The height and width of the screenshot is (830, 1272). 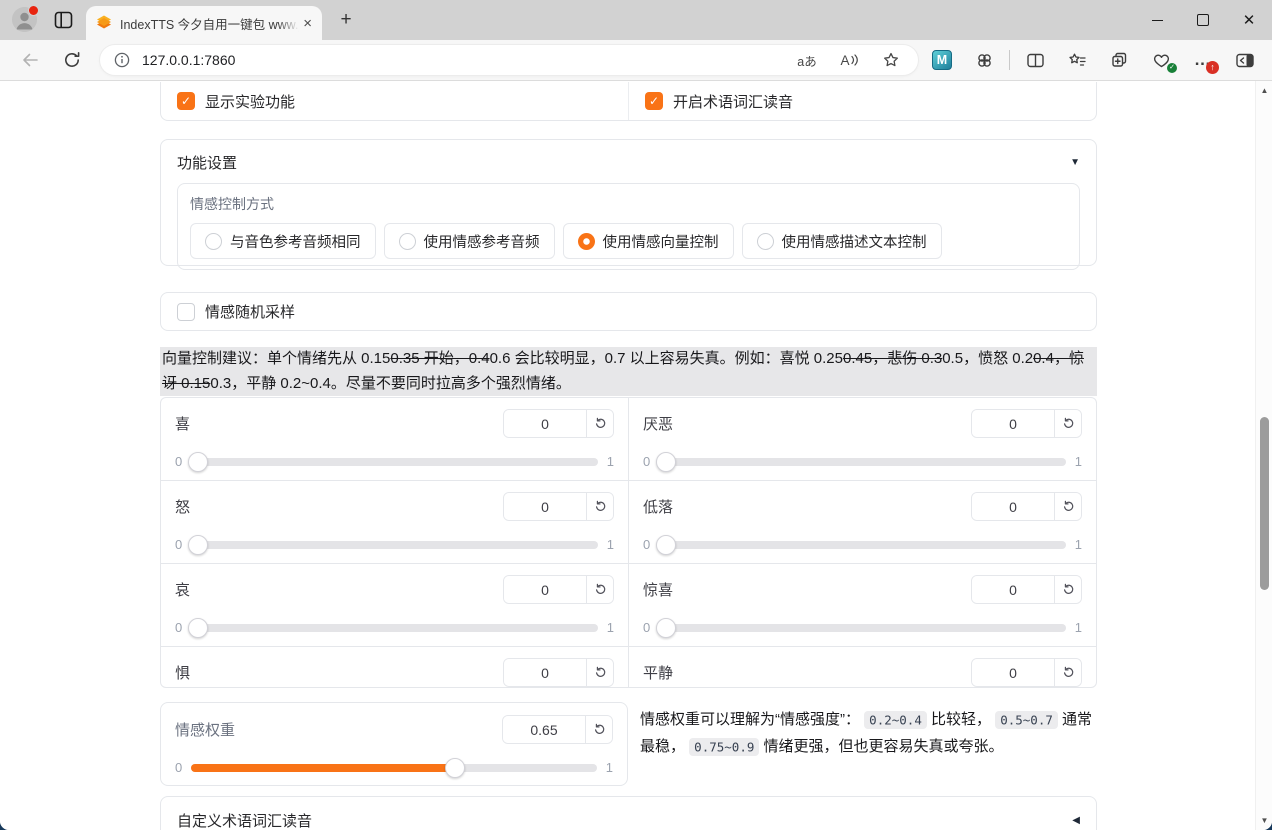 I want to click on extensions-icon, so click(x=984, y=60).